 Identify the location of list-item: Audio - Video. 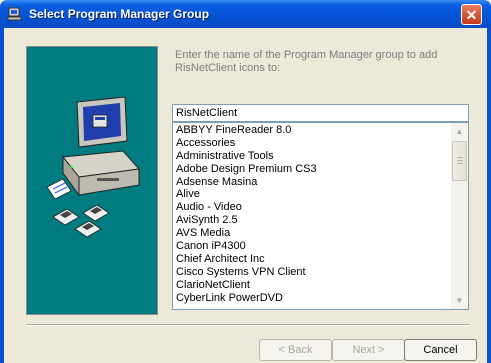
(313, 207).